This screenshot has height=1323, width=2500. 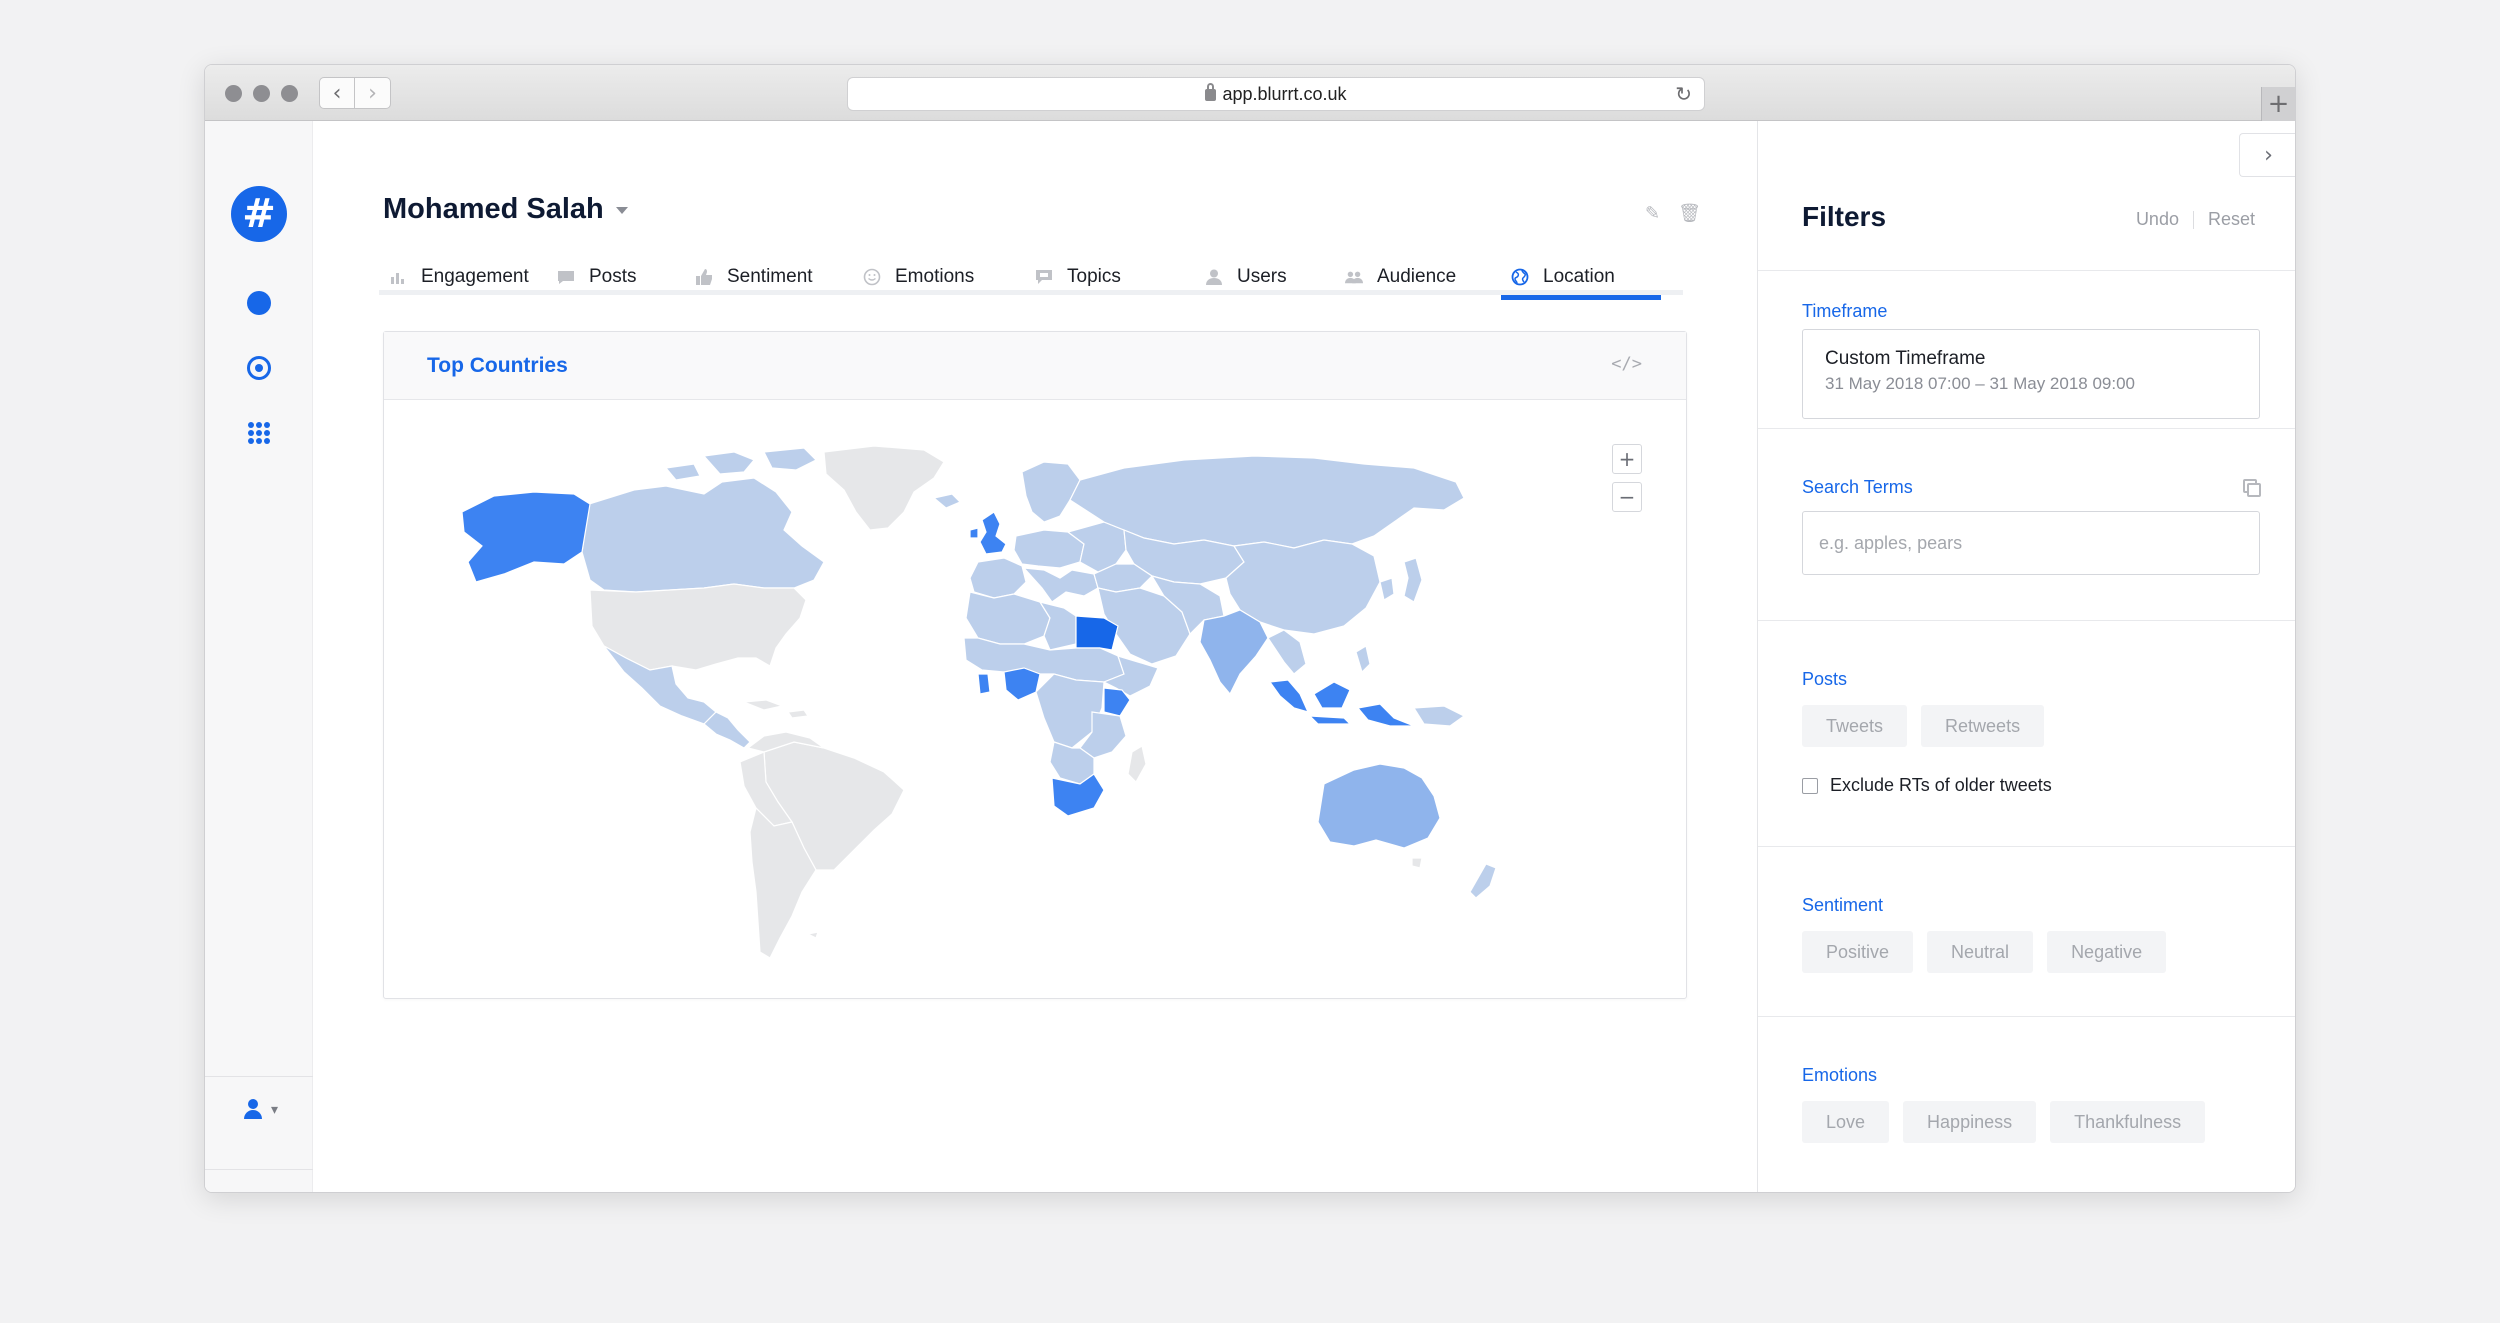 What do you see at coordinates (259, 303) in the screenshot?
I see `dashboard-dot-icon` at bounding box center [259, 303].